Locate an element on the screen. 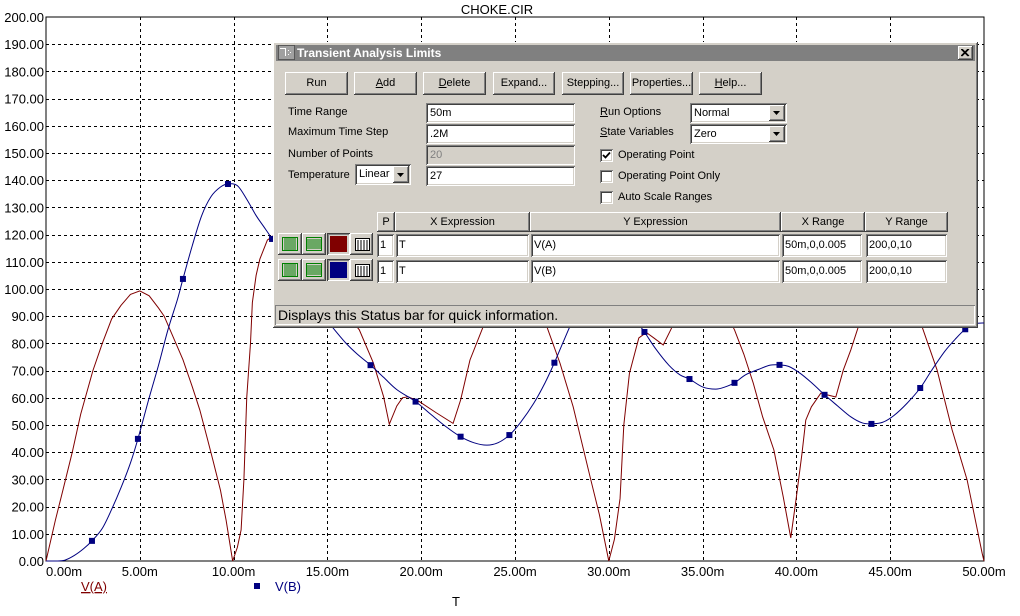  x-tick-label: 0.00m is located at coordinates (64, 571).